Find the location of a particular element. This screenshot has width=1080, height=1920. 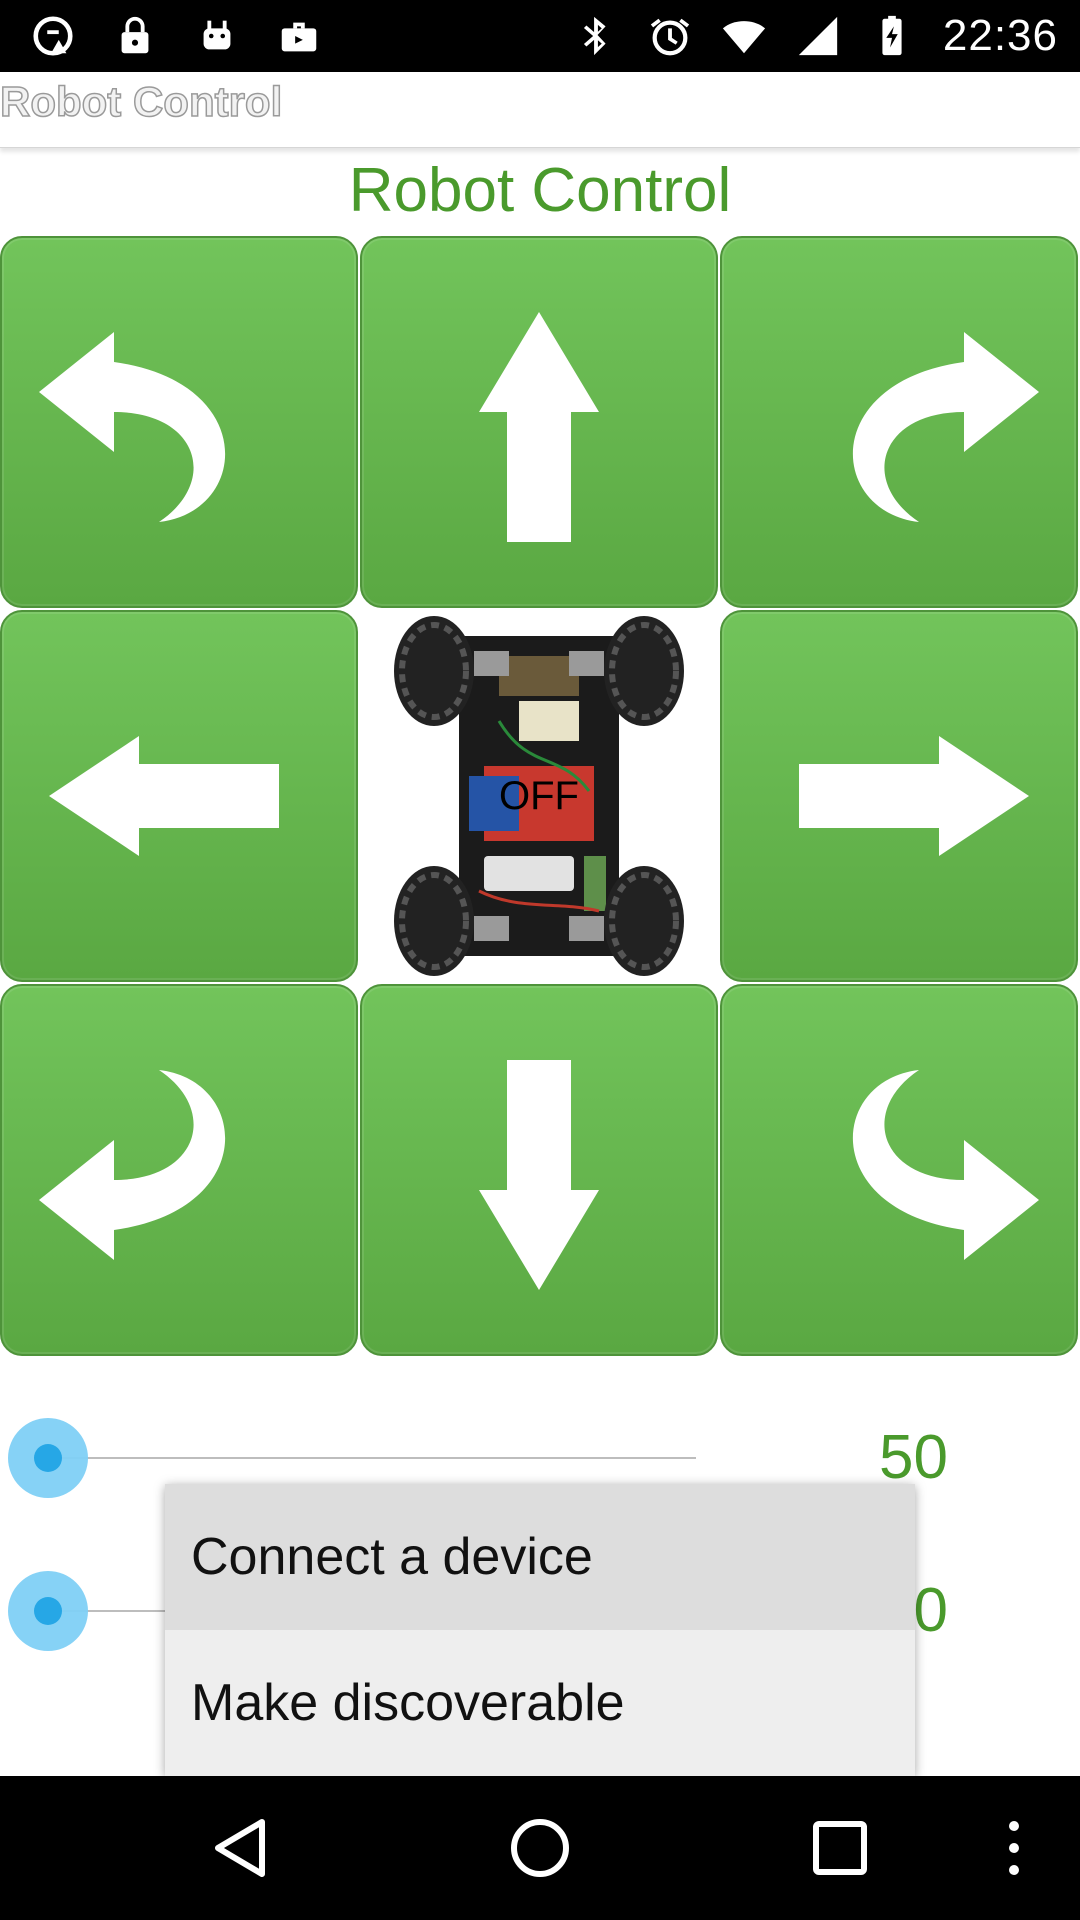

left-button is located at coordinates (179, 796).